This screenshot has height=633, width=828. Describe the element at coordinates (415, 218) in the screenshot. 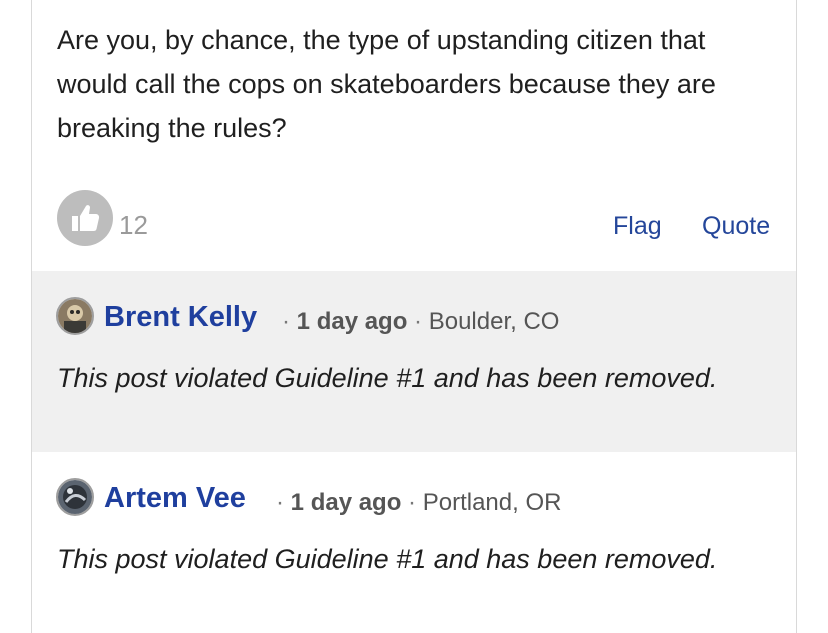

I see `post-actions: 12 Flag Quote` at that location.